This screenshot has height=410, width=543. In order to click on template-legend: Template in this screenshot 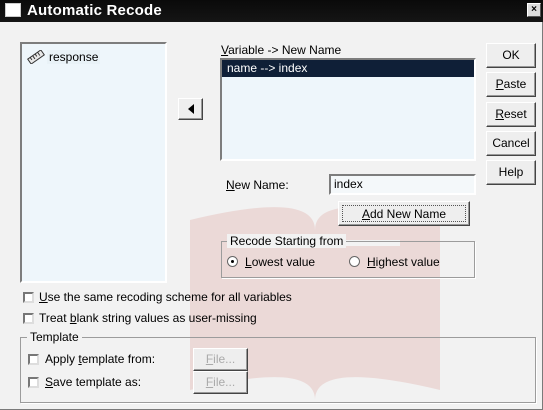, I will do `click(54, 337)`.